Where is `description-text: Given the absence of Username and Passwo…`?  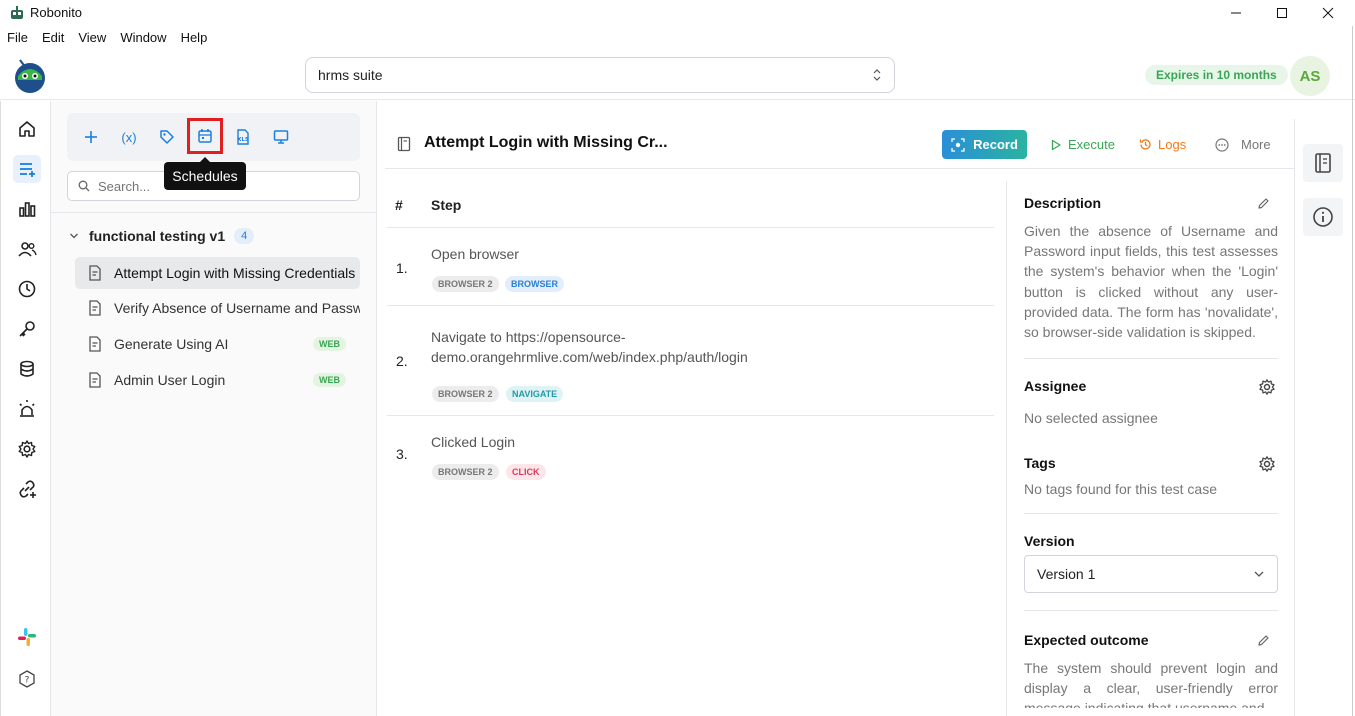 description-text: Given the absence of Username and Passwo… is located at coordinates (1151, 282).